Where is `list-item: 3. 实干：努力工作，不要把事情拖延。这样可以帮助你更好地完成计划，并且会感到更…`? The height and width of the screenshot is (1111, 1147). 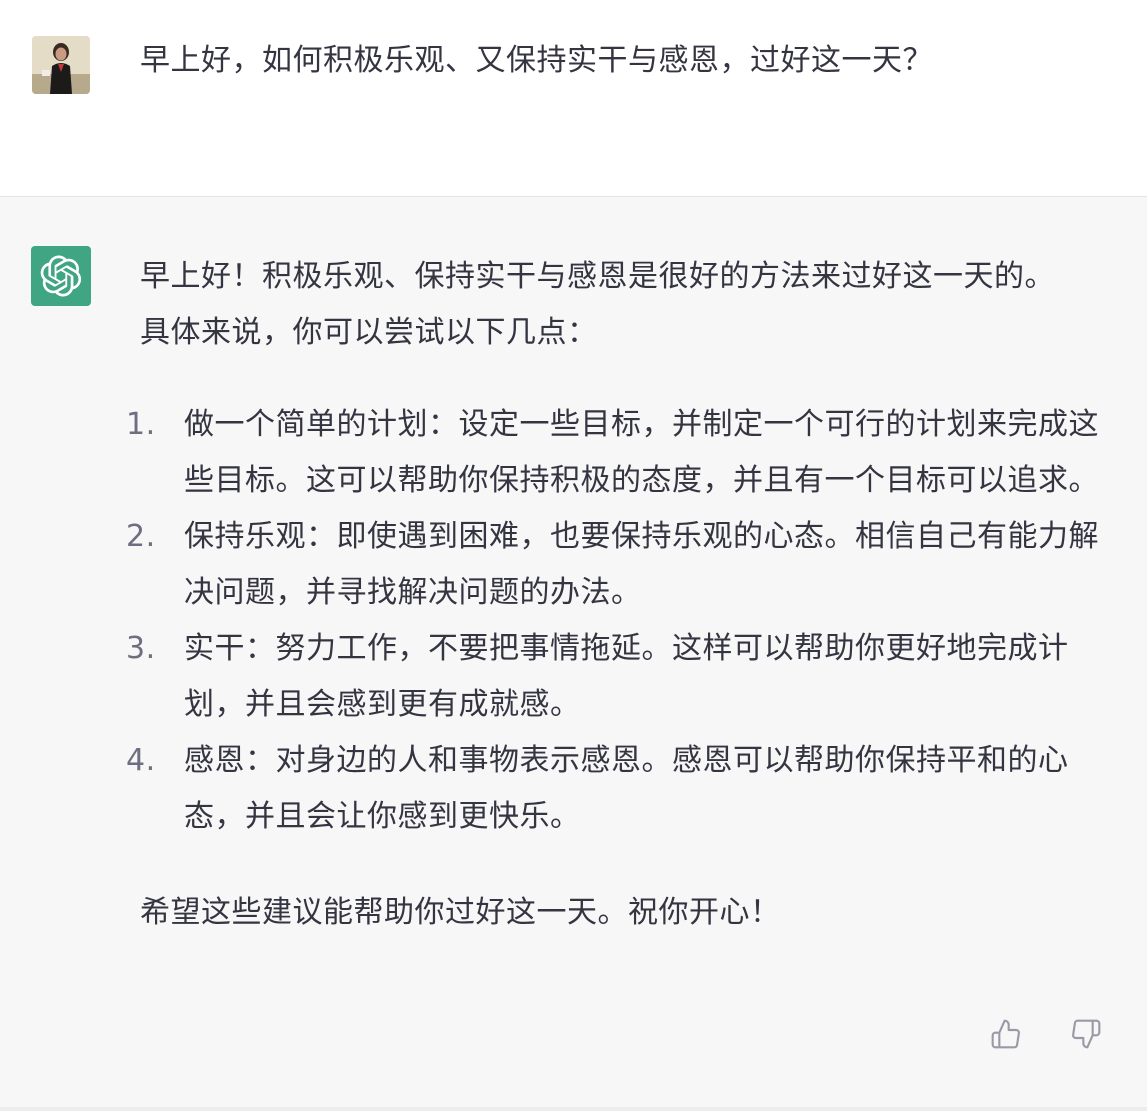
list-item: 3. 实干：努力工作，不要把事情拖延。这样可以帮助你更好地完成计划，并且会感到更… is located at coordinates (613, 677).